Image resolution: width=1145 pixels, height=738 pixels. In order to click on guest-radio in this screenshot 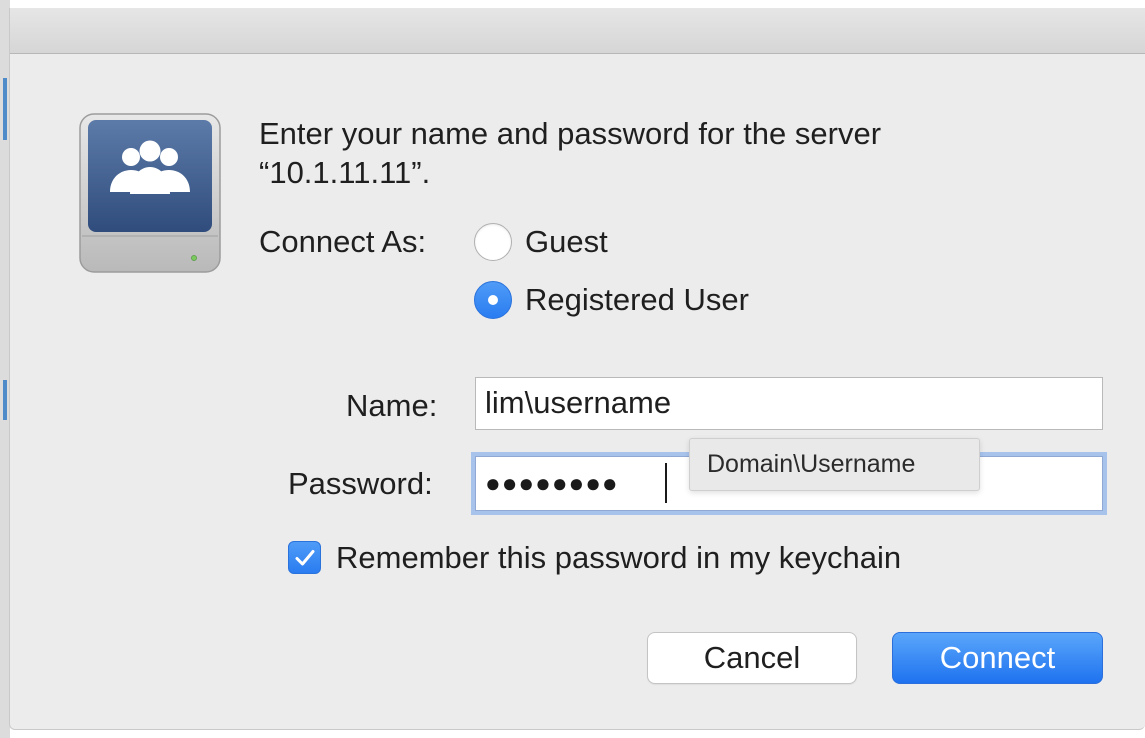, I will do `click(493, 242)`.